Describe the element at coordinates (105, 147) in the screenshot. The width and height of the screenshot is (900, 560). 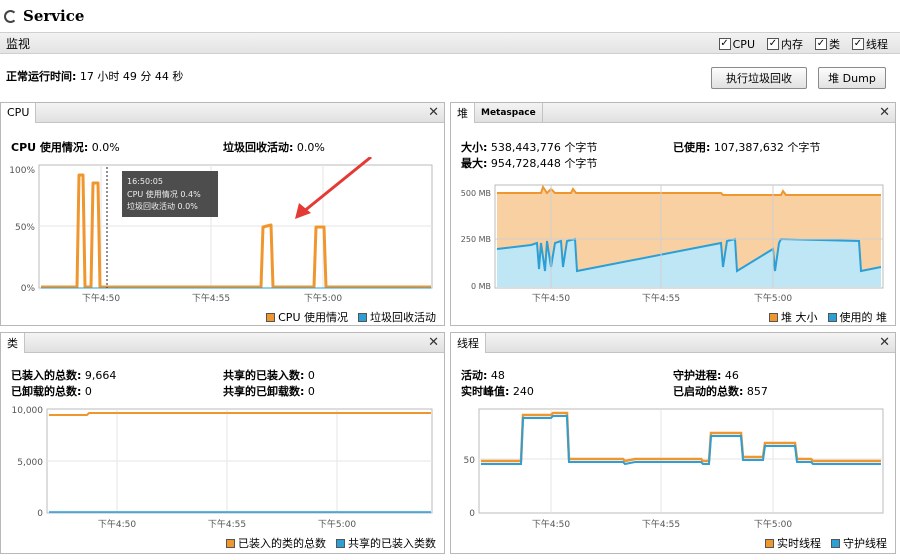
I see `cpu-usage-value: 0.0%` at that location.